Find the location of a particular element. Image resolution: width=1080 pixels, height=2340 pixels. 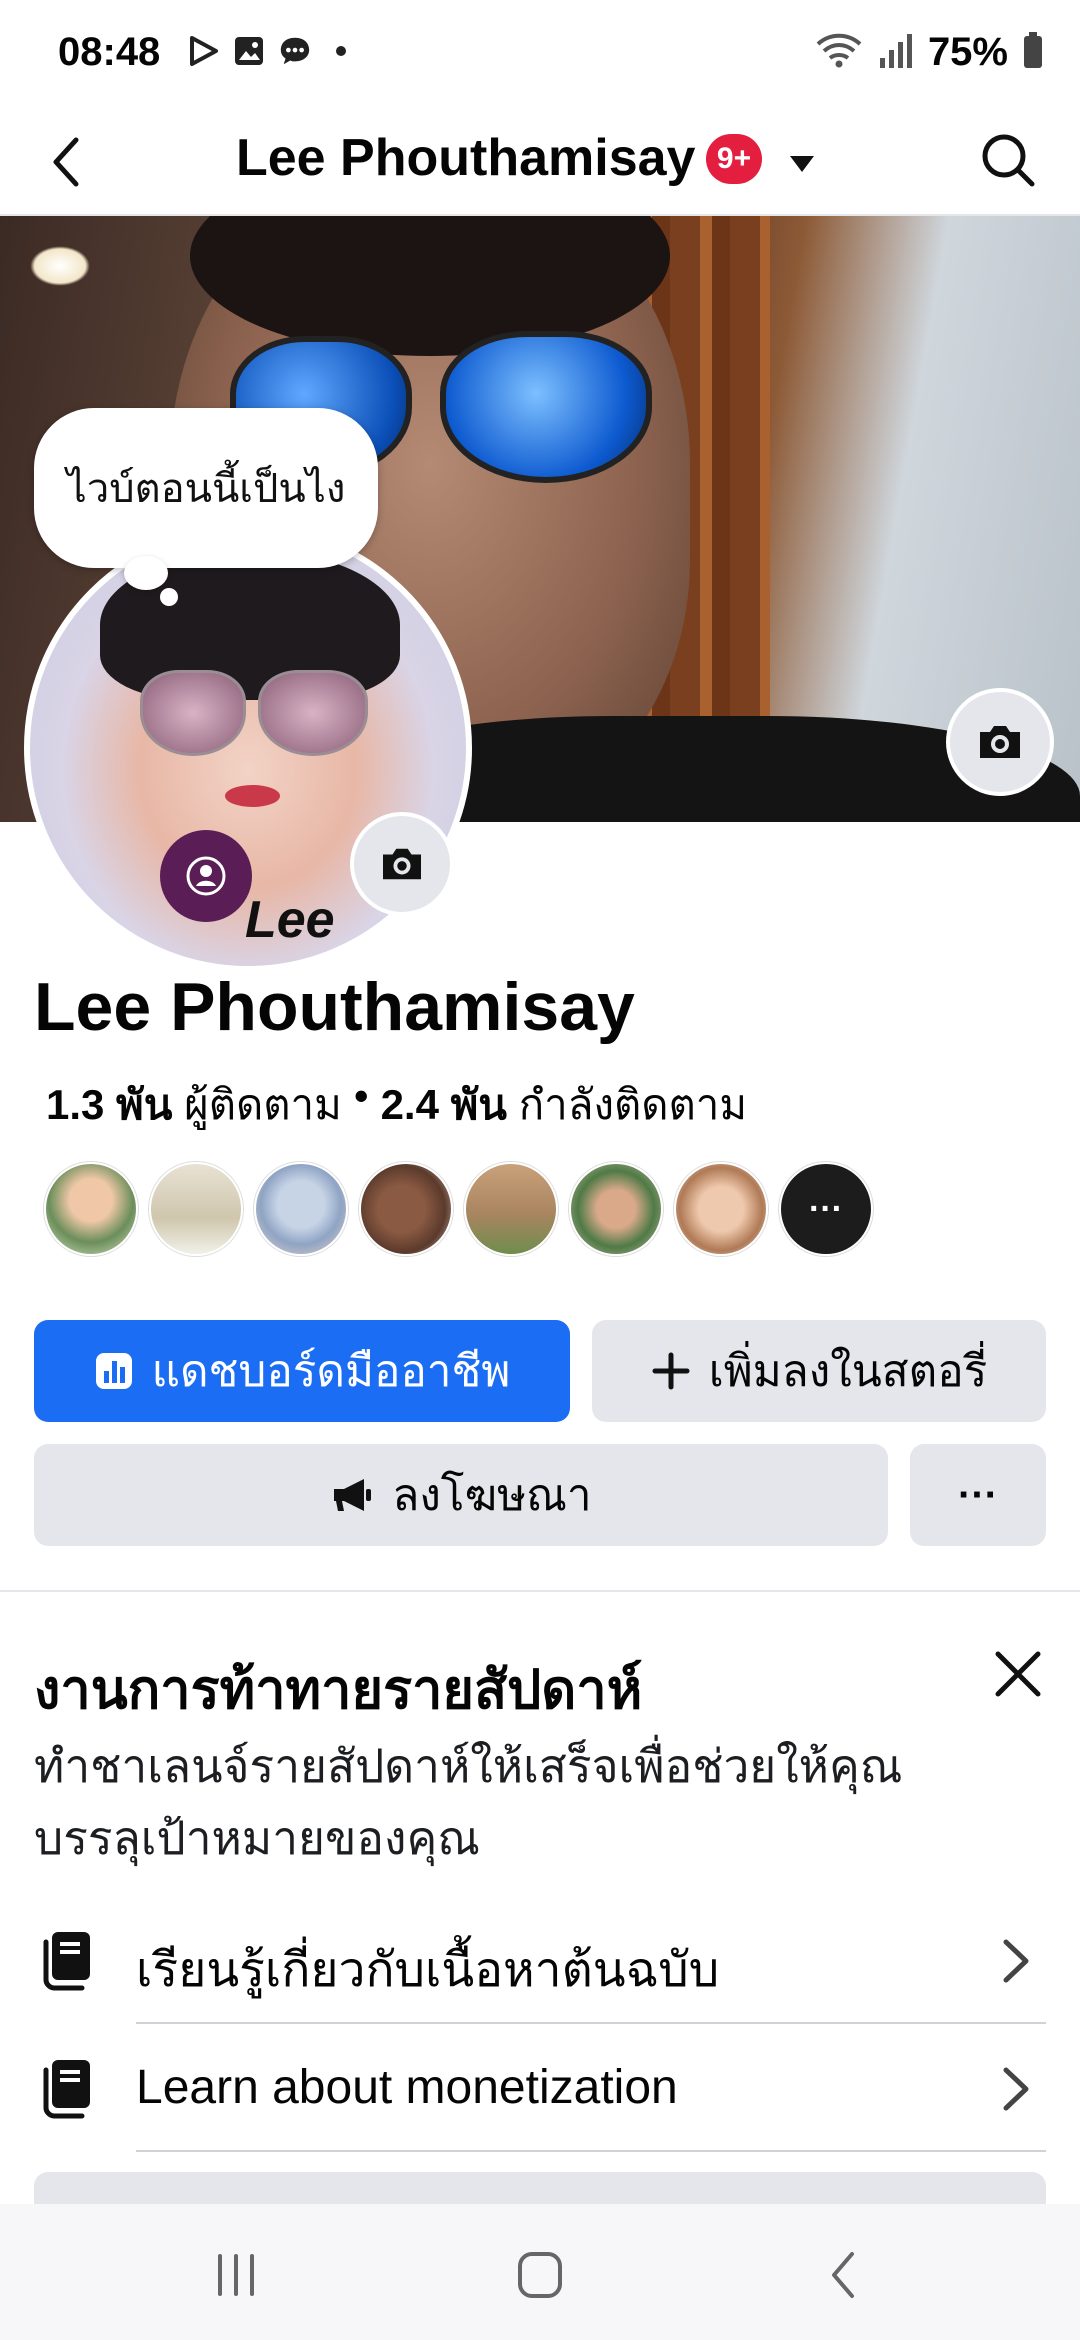

system-navigation-bar is located at coordinates (540, 2272).